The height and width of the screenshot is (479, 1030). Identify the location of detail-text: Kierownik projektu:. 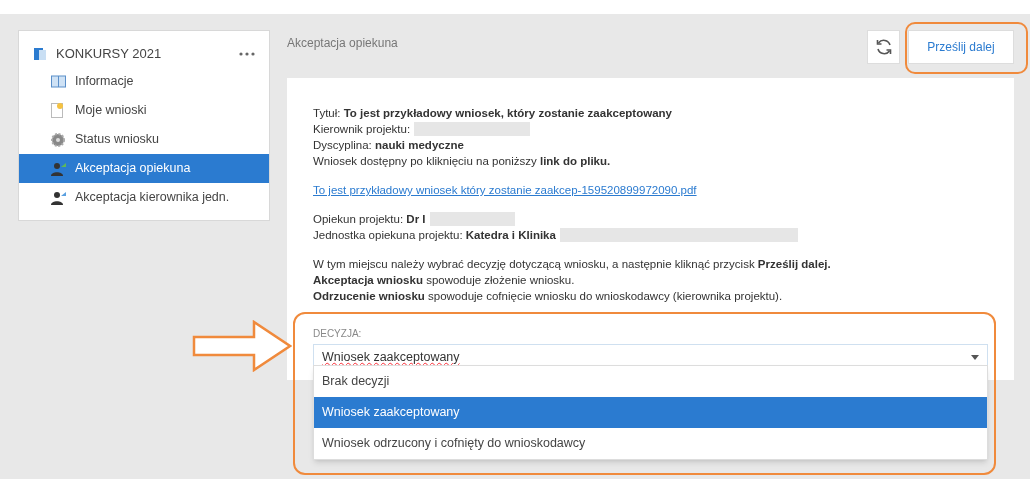
(362, 129).